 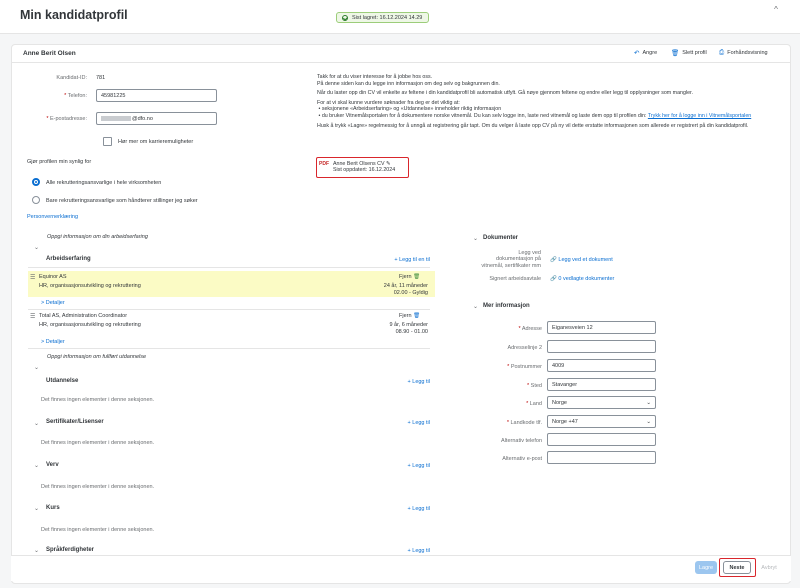 What do you see at coordinates (83, 316) in the screenshot?
I see `experience-employer: Total AS, Administration Coordinator` at bounding box center [83, 316].